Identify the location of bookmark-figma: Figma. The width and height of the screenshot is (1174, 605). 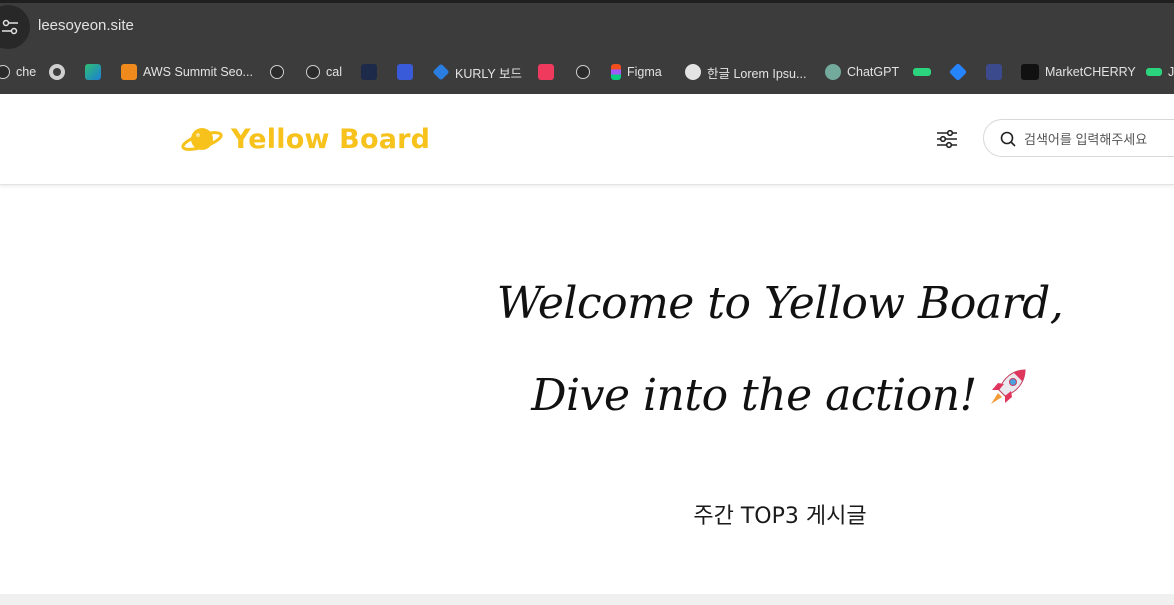
(636, 72).